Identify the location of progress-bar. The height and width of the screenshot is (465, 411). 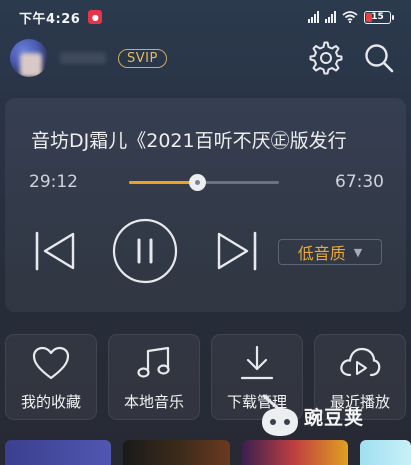
(204, 182).